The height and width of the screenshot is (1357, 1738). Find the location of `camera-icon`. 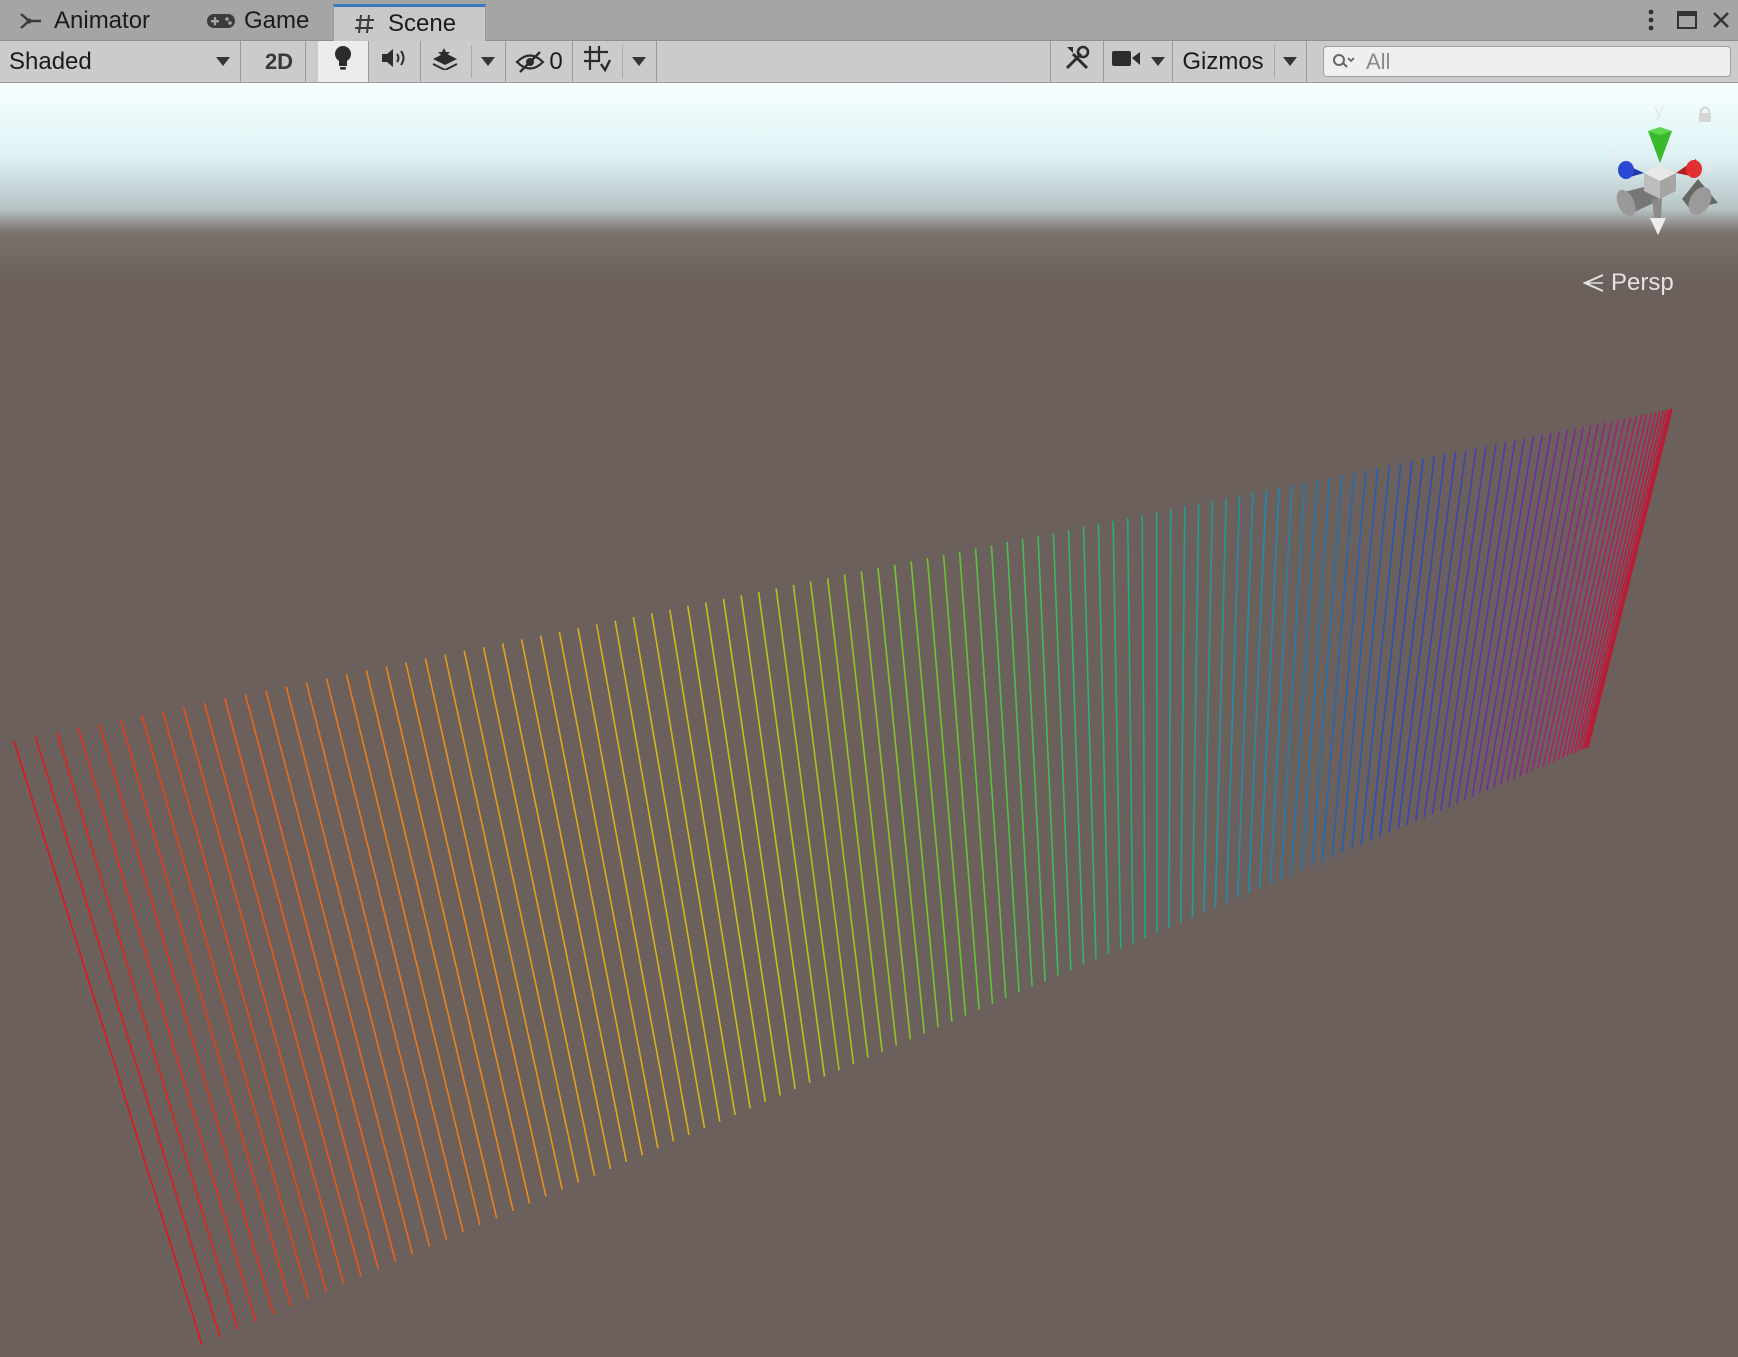

camera-icon is located at coordinates (1126, 61).